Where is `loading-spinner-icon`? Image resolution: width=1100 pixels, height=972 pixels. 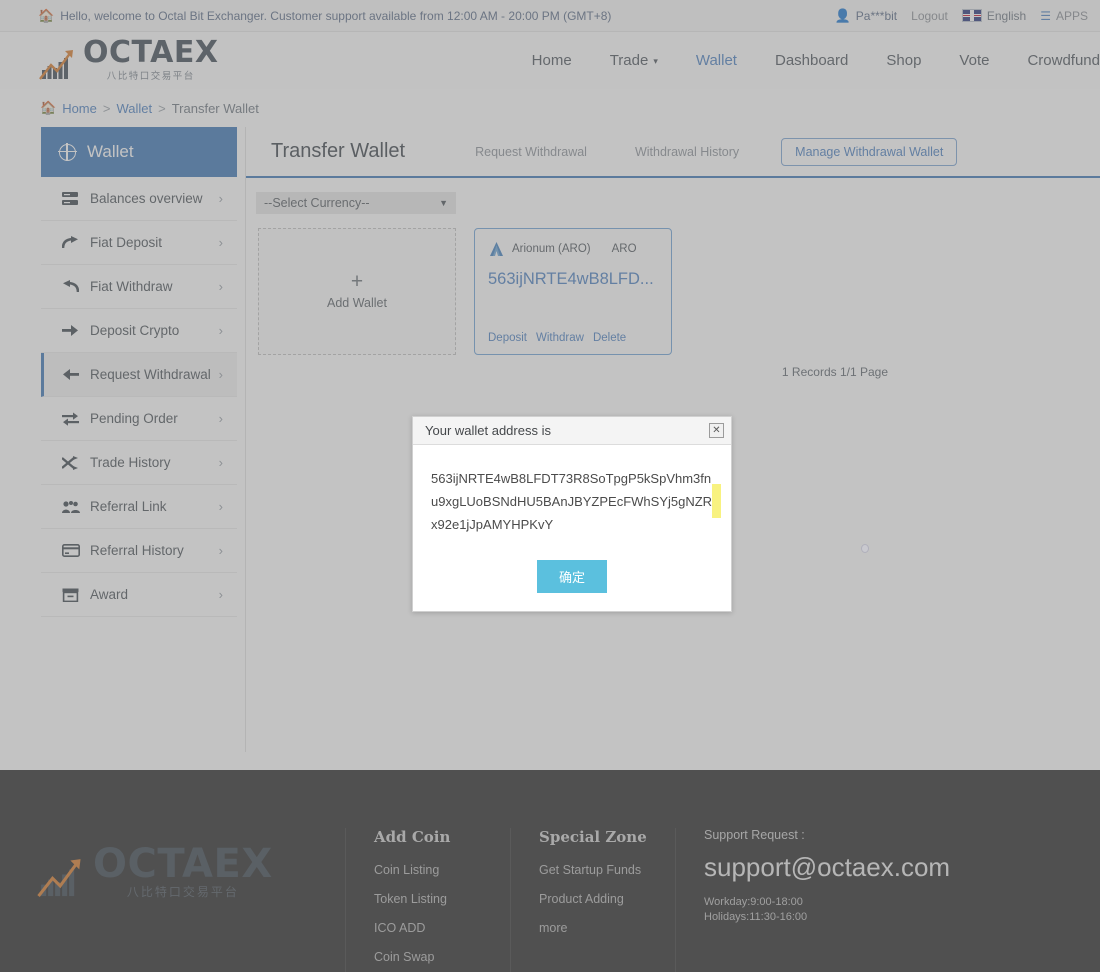 loading-spinner-icon is located at coordinates (865, 548).